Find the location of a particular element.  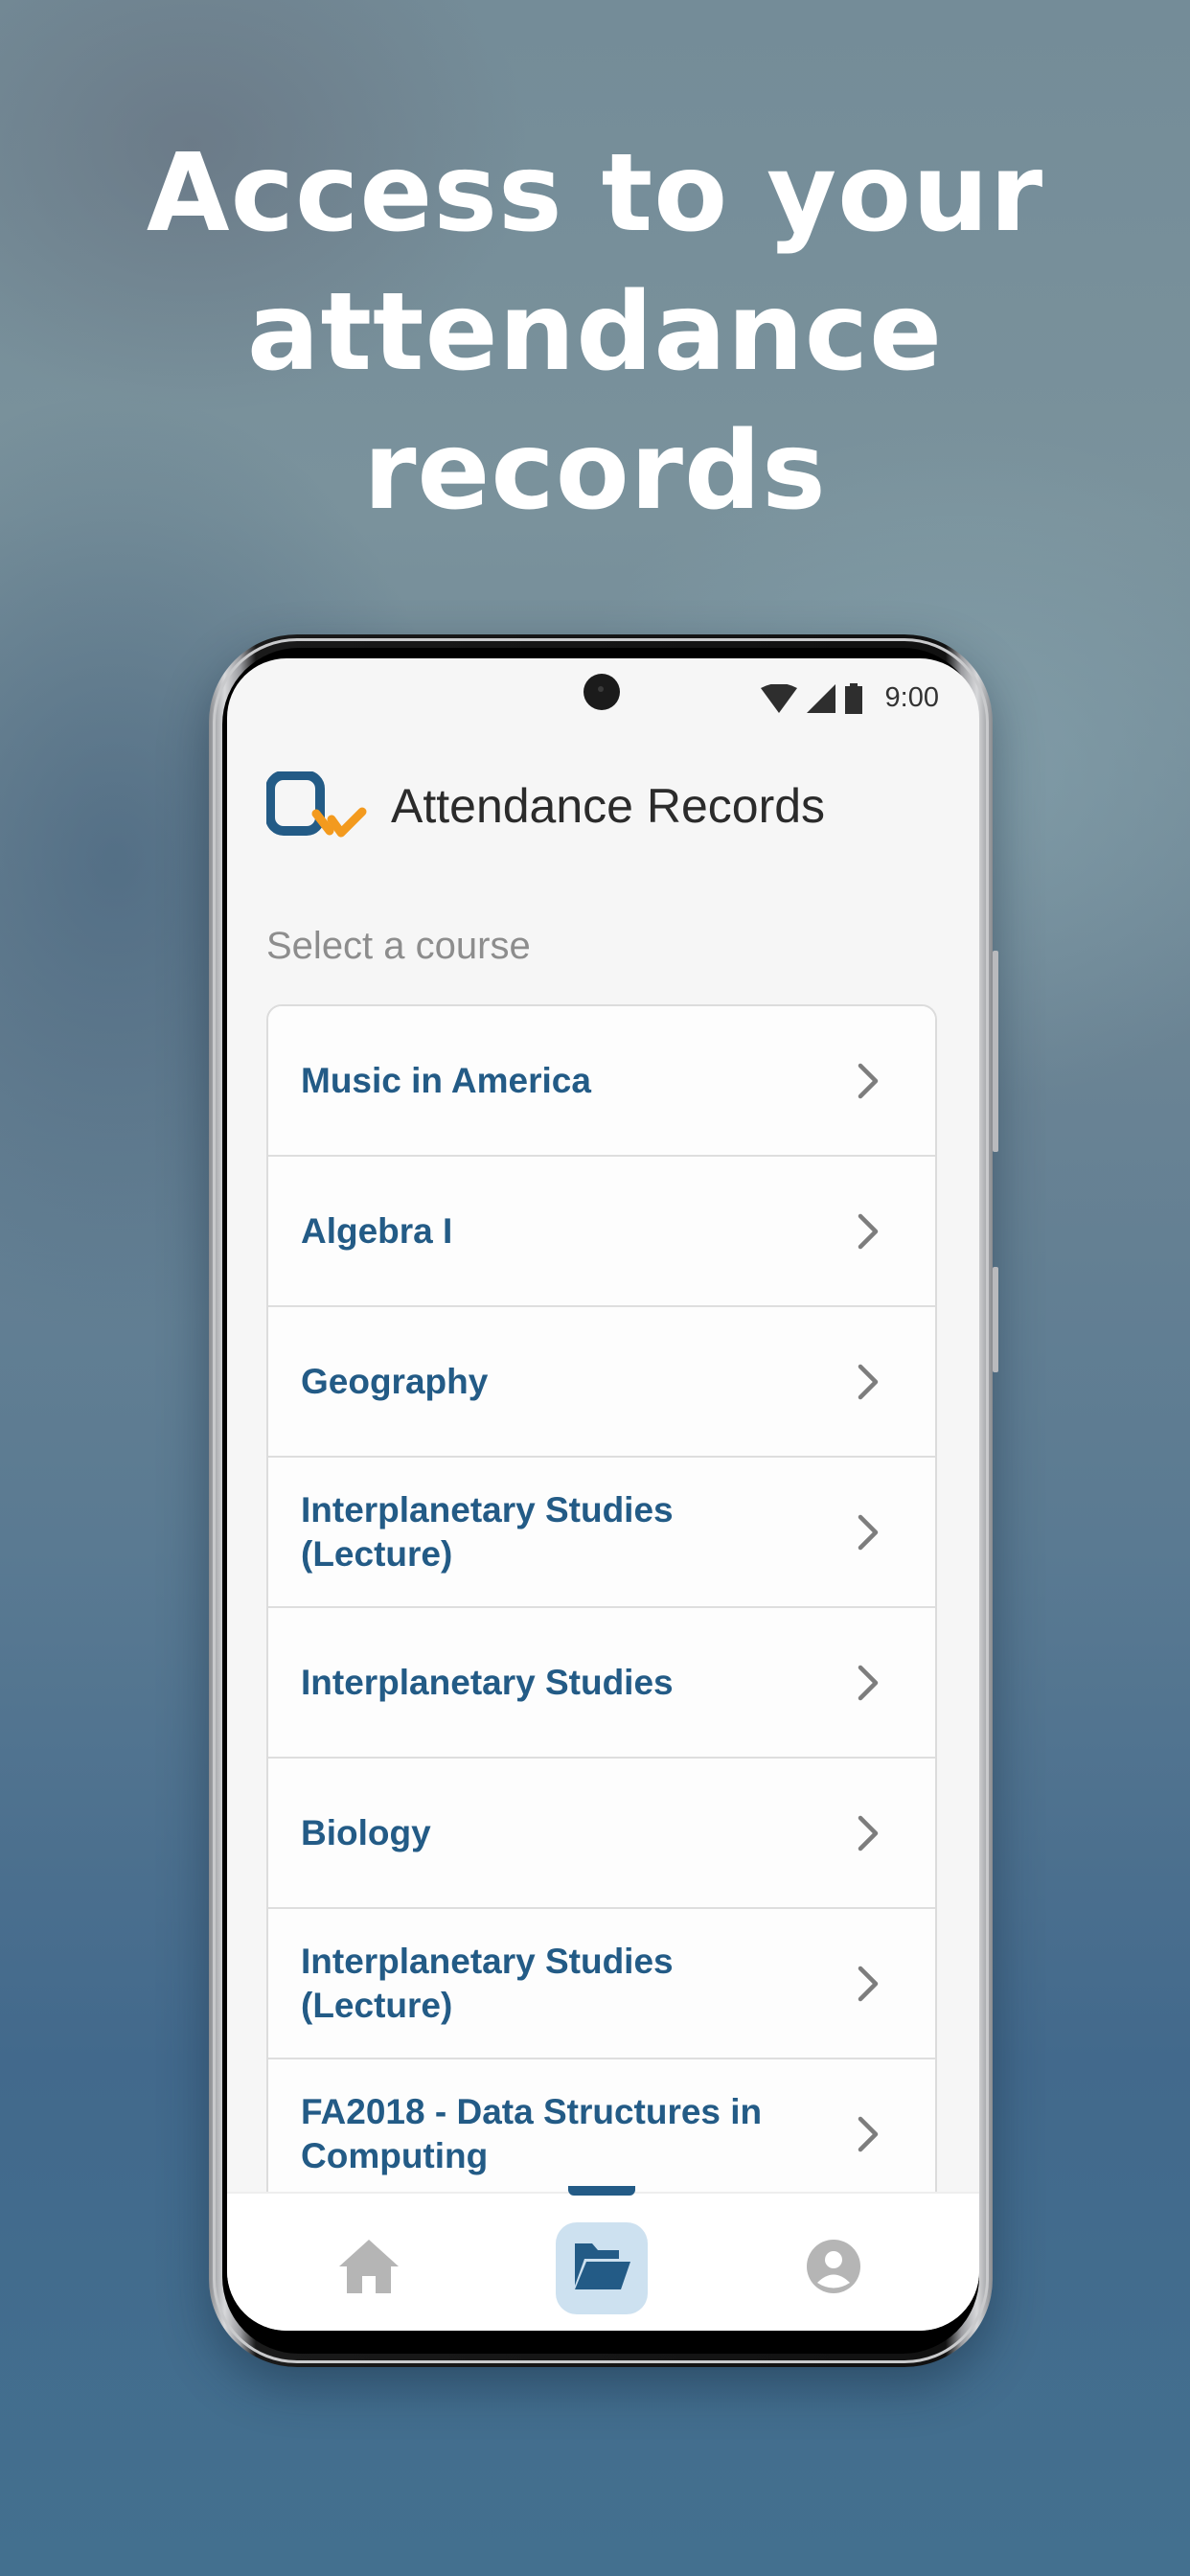

section-label: Select a course is located at coordinates (398, 946).